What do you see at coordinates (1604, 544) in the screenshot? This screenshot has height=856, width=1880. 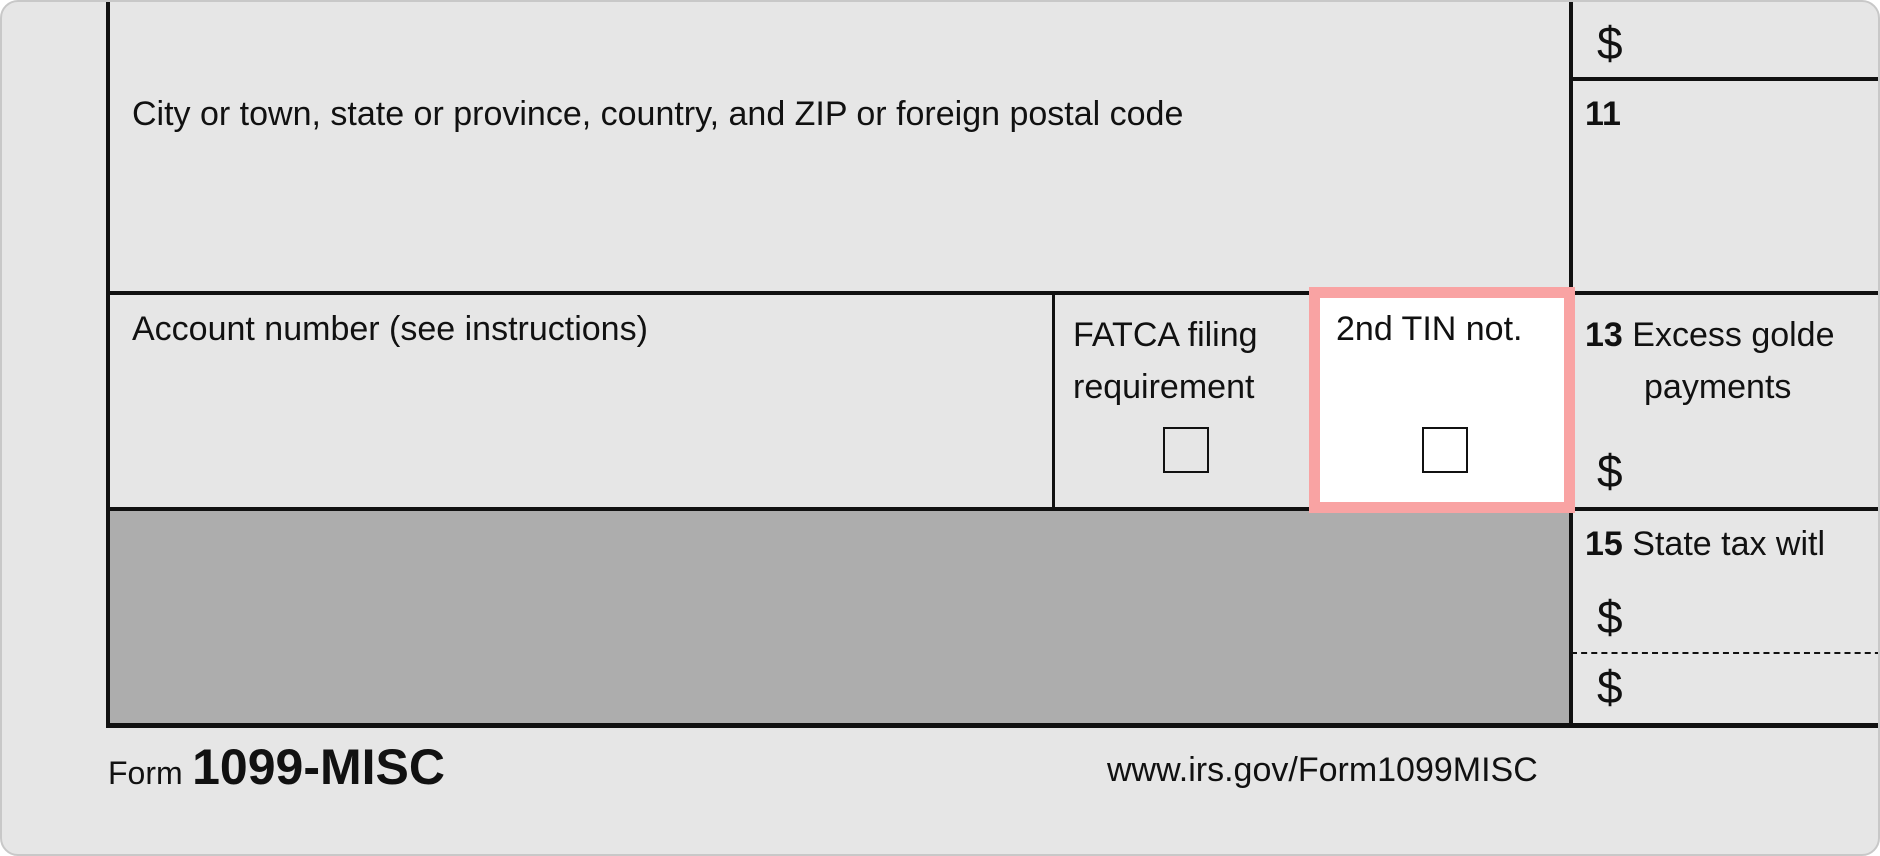 I see `box15-number: 15` at bounding box center [1604, 544].